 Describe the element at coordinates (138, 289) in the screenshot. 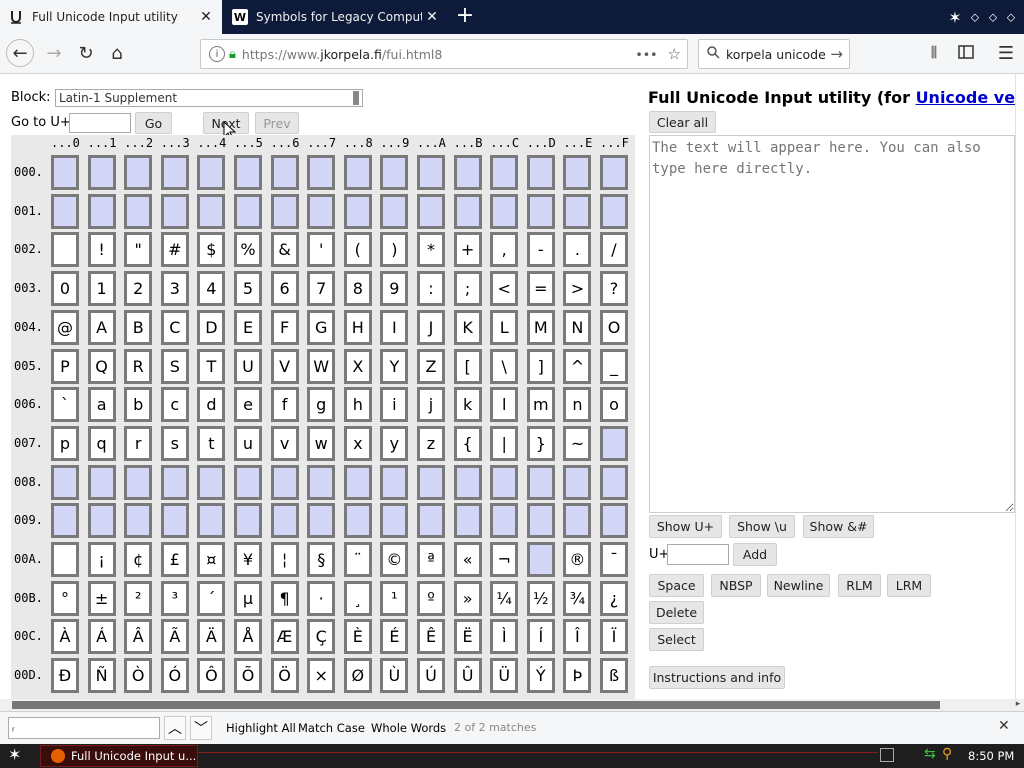

I see `char-cell: 2` at that location.